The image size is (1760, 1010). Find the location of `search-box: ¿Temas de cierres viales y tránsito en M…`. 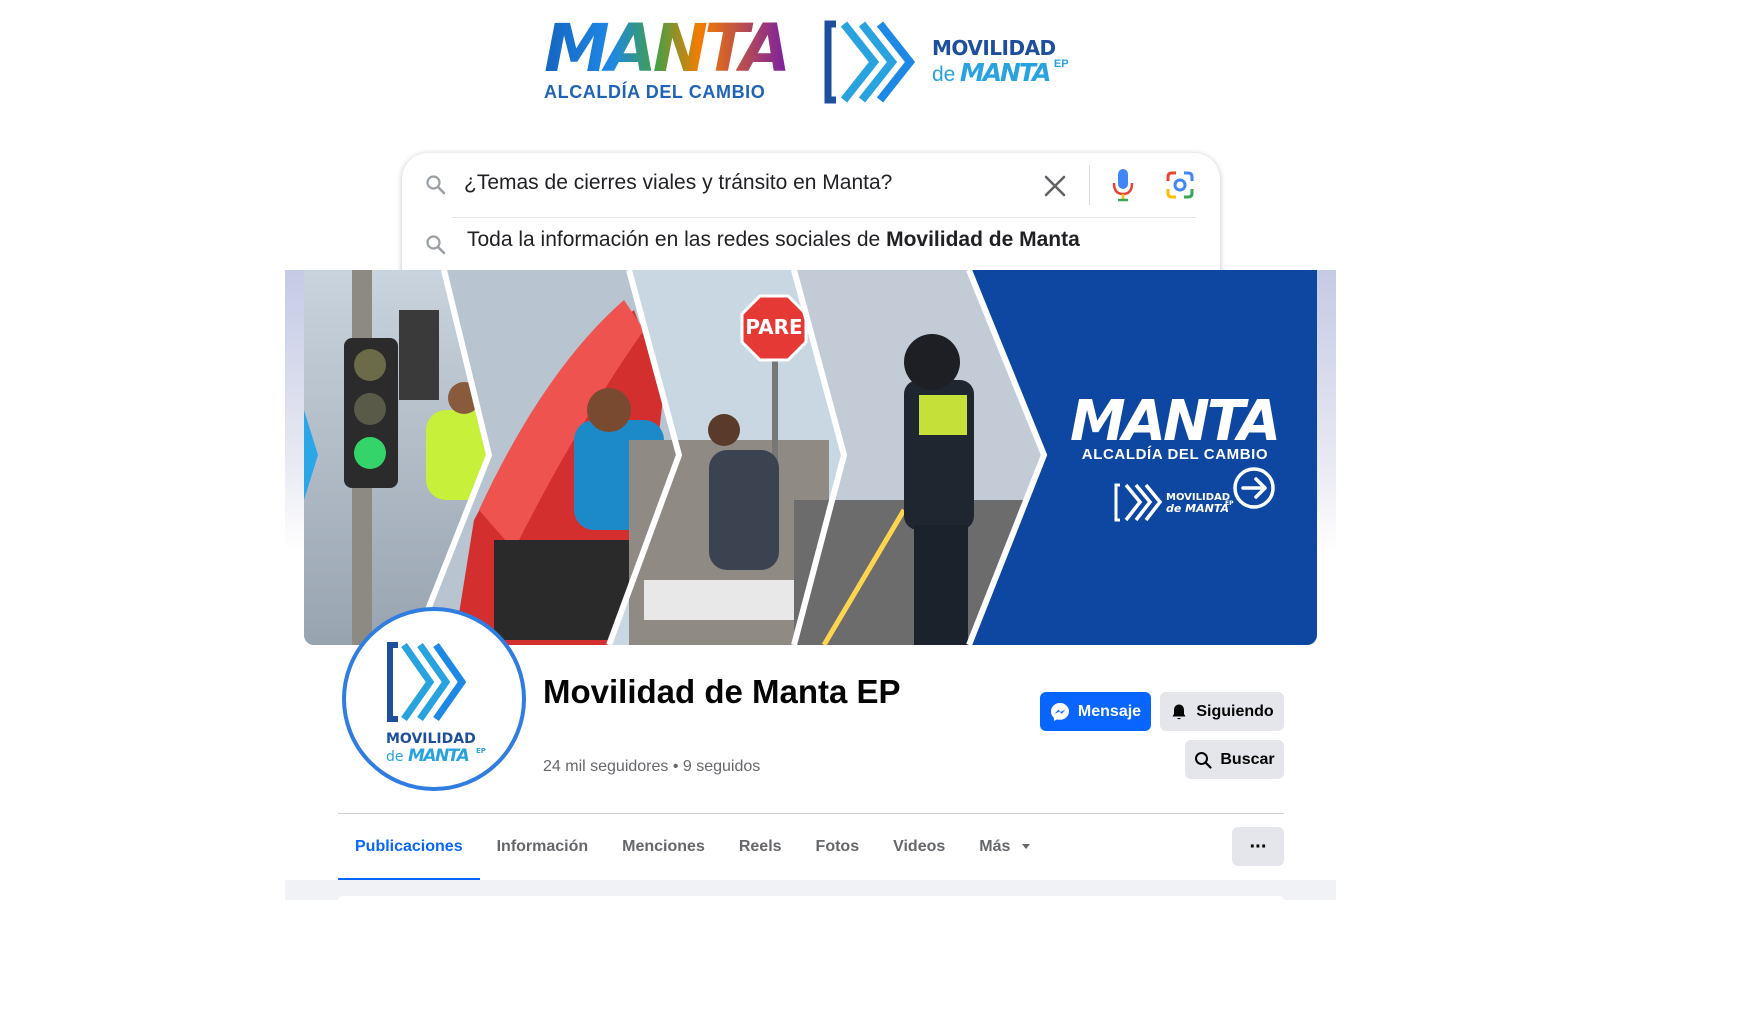

search-box: ¿Temas de cierres viales y tránsito en M… is located at coordinates (811, 218).